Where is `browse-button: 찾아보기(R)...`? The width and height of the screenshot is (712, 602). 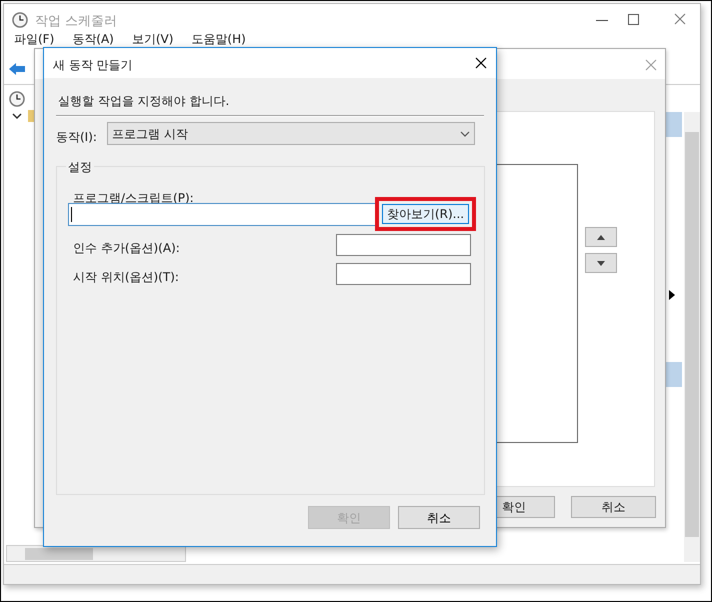 browse-button: 찾아보기(R)... is located at coordinates (425, 214).